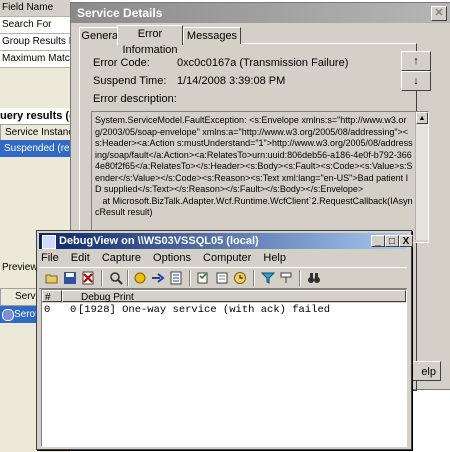  What do you see at coordinates (120, 13) in the screenshot?
I see `service-details-title: Service Details` at bounding box center [120, 13].